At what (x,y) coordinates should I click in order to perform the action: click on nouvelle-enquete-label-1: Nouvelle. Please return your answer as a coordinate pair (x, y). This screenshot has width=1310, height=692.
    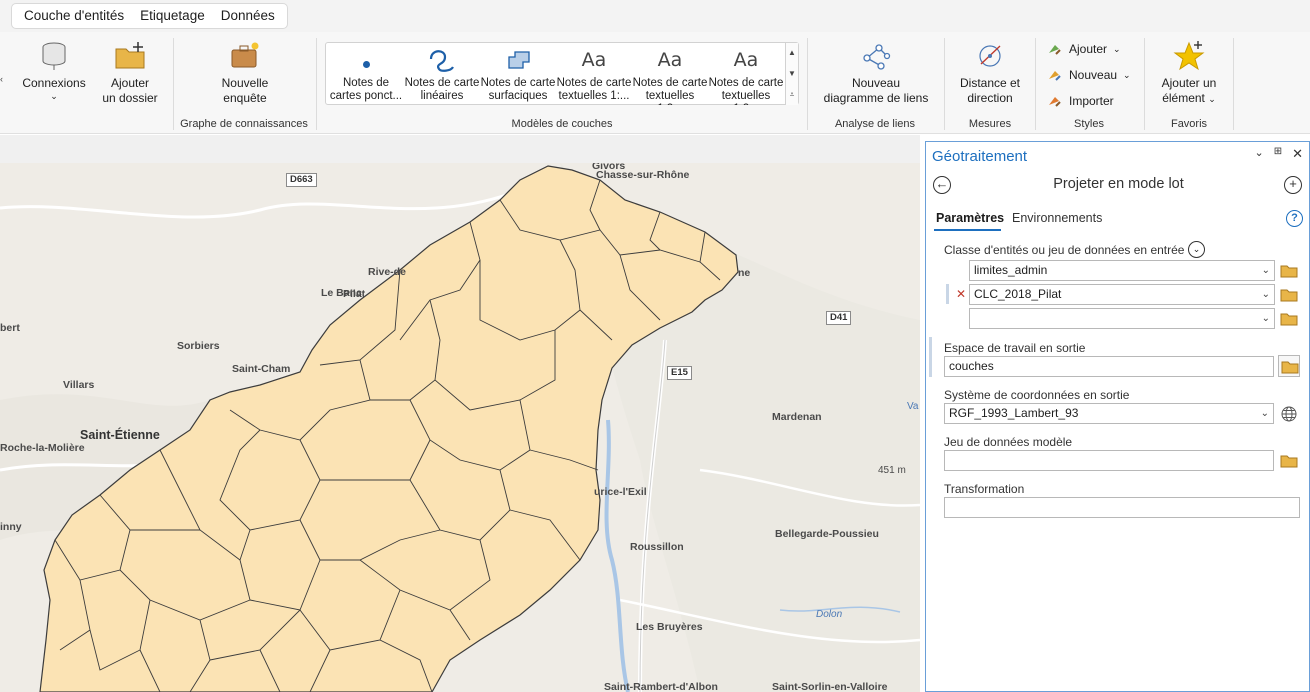
    Looking at the image, I should click on (245, 83).